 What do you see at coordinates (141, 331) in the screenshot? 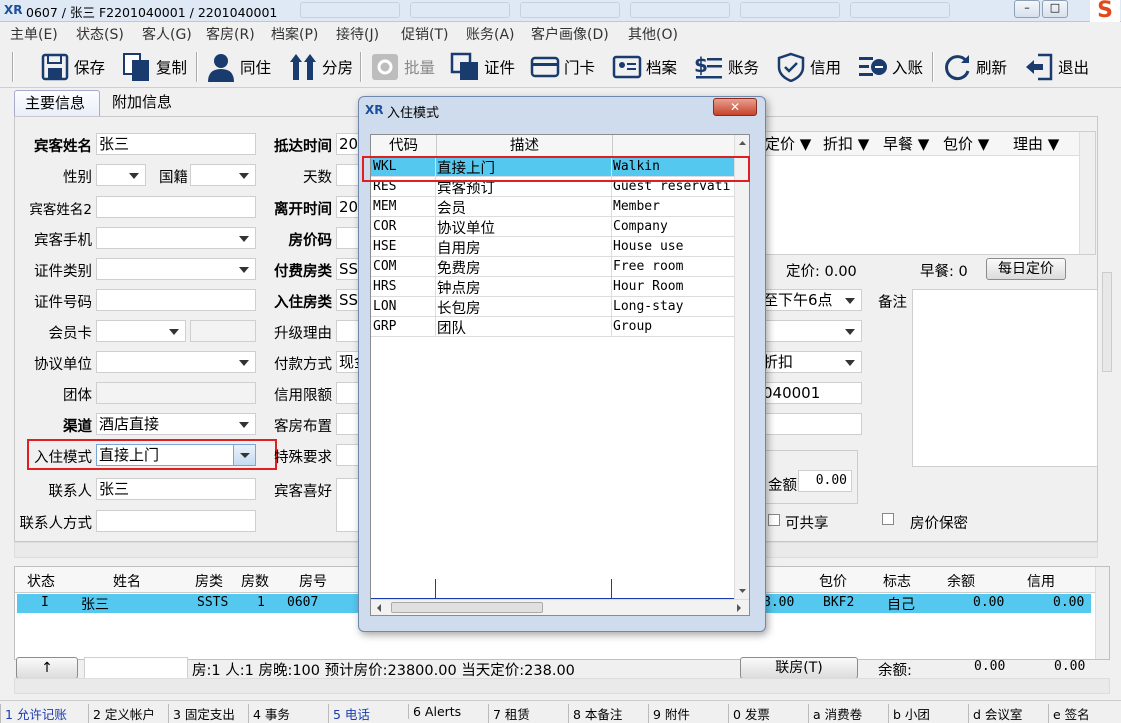
I see `member-card-select` at bounding box center [141, 331].